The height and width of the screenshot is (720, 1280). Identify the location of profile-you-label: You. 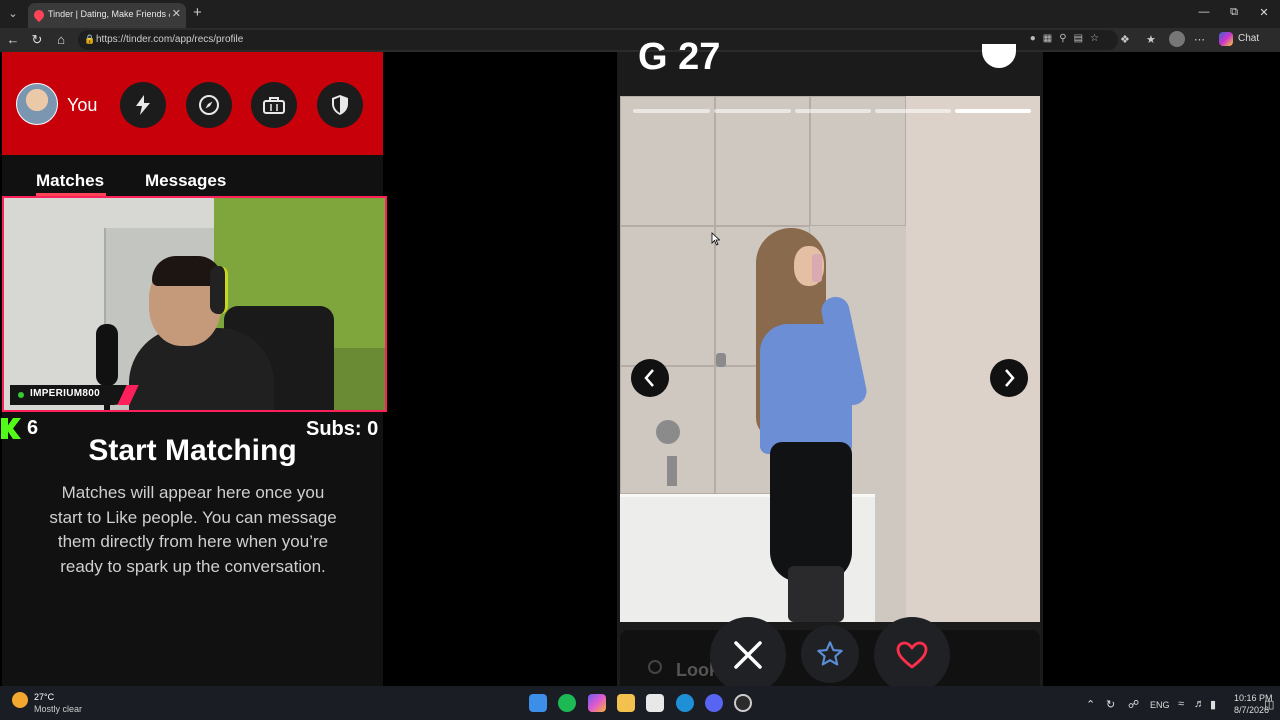
(82, 105).